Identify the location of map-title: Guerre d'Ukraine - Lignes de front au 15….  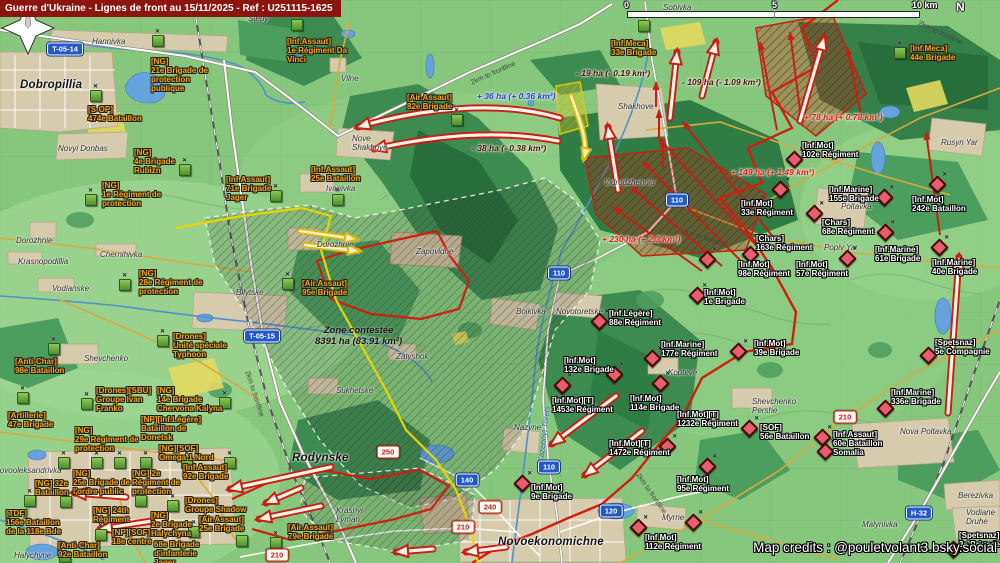
(170, 8).